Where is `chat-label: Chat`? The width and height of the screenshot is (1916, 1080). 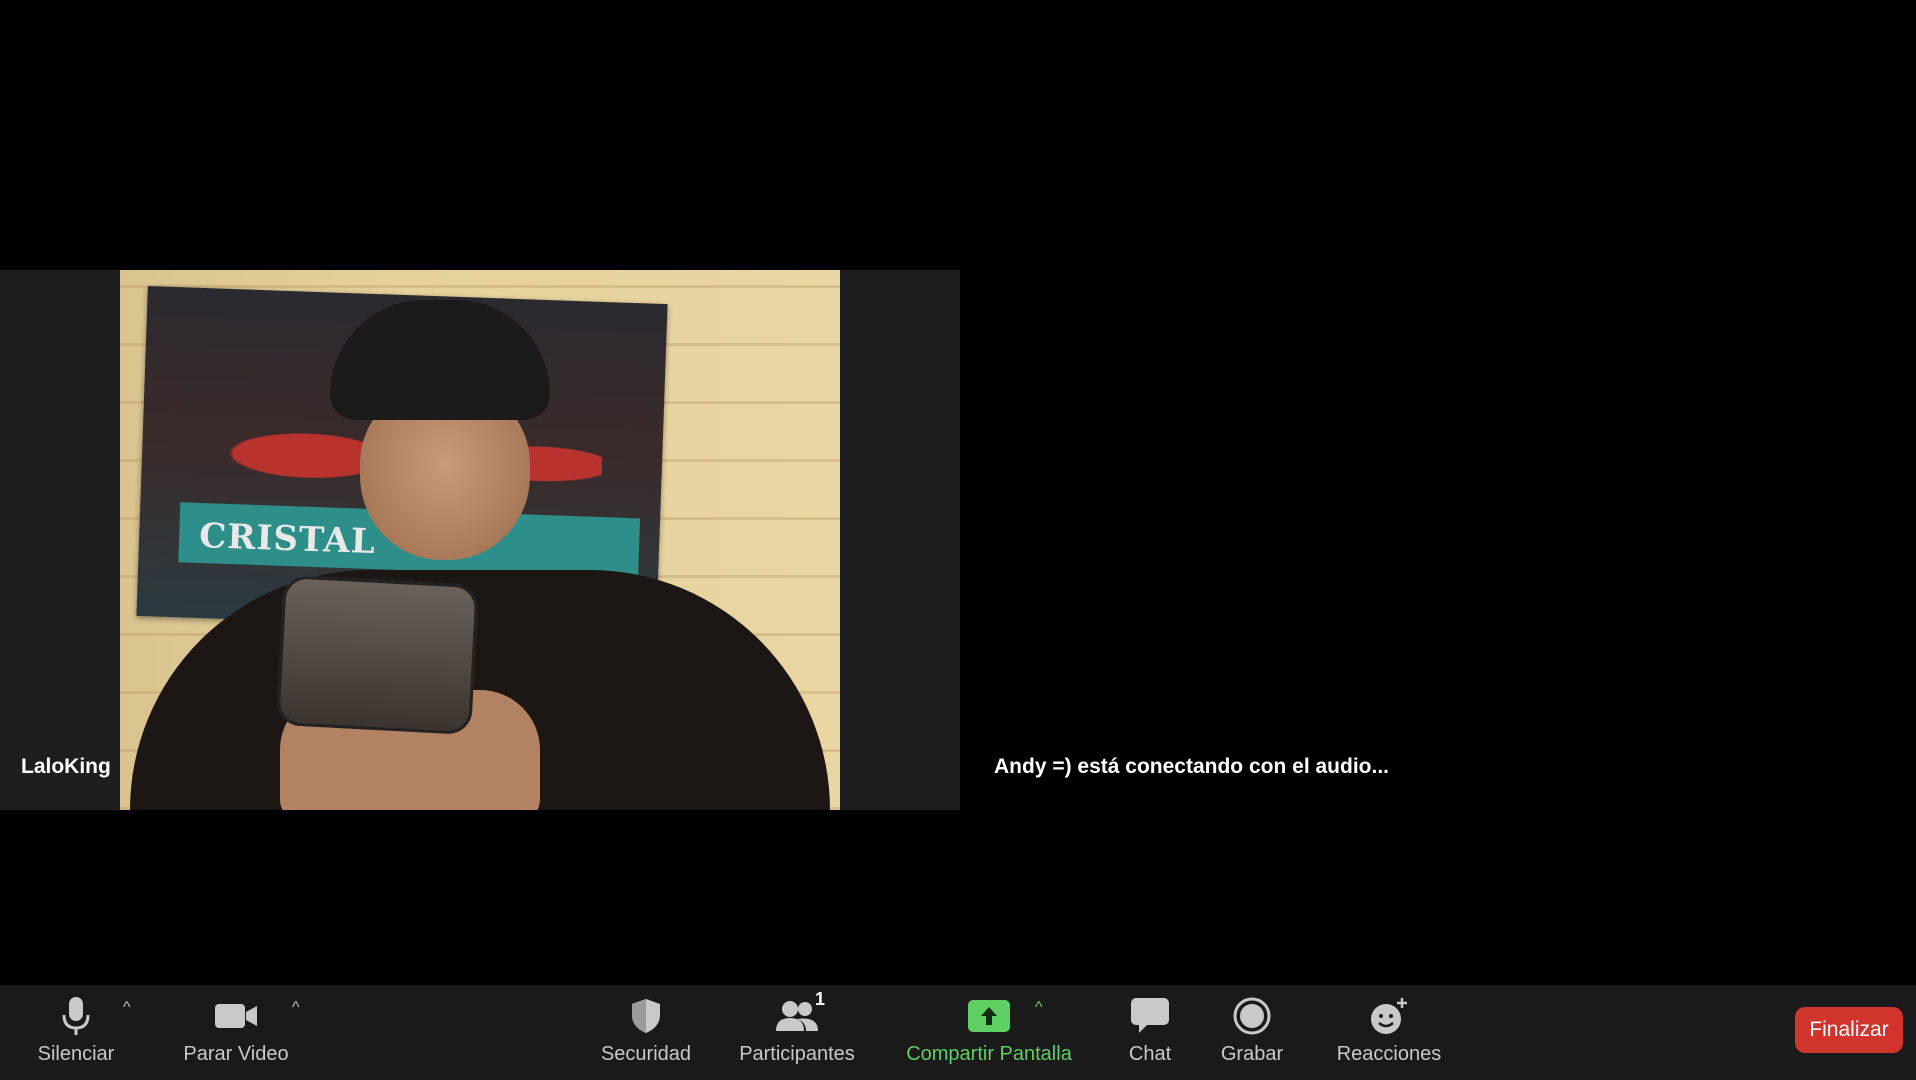
chat-label: Chat is located at coordinates (1150, 1054).